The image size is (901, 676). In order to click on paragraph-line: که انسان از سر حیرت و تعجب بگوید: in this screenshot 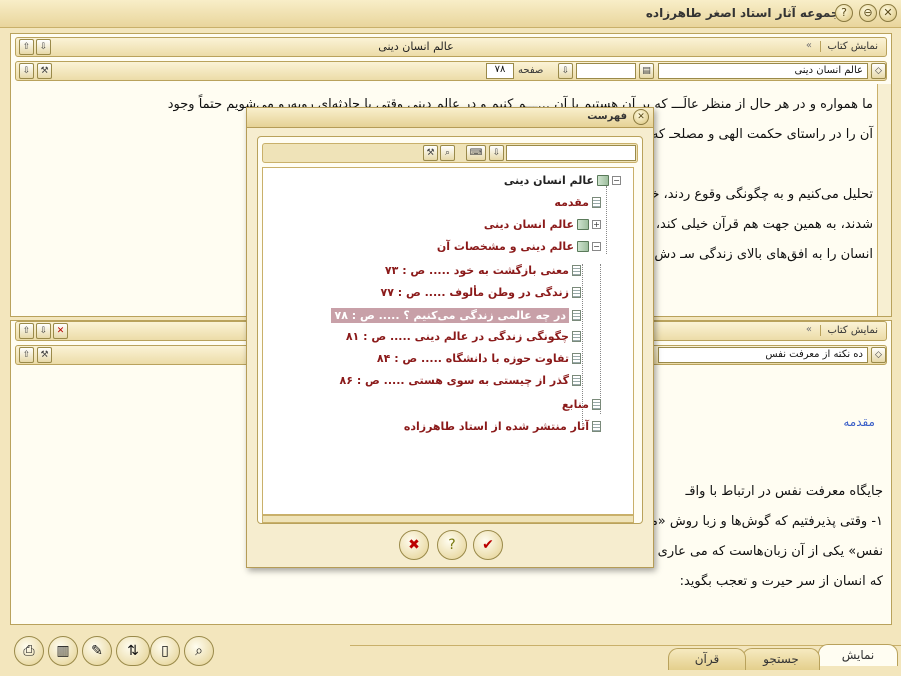, I will do `click(781, 581)`.